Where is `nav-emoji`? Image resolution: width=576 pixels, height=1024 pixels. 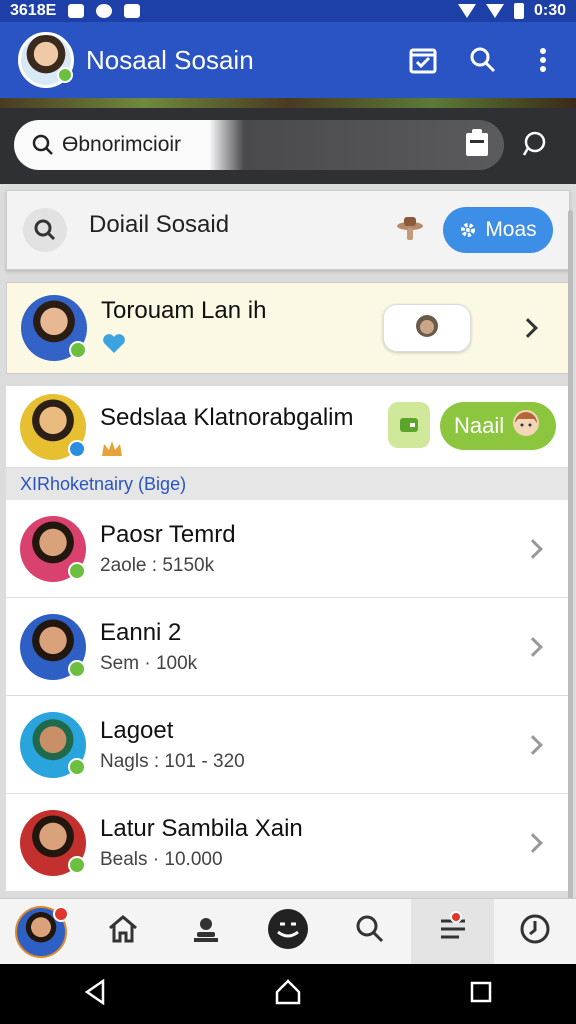
nav-emoji is located at coordinates (288, 932).